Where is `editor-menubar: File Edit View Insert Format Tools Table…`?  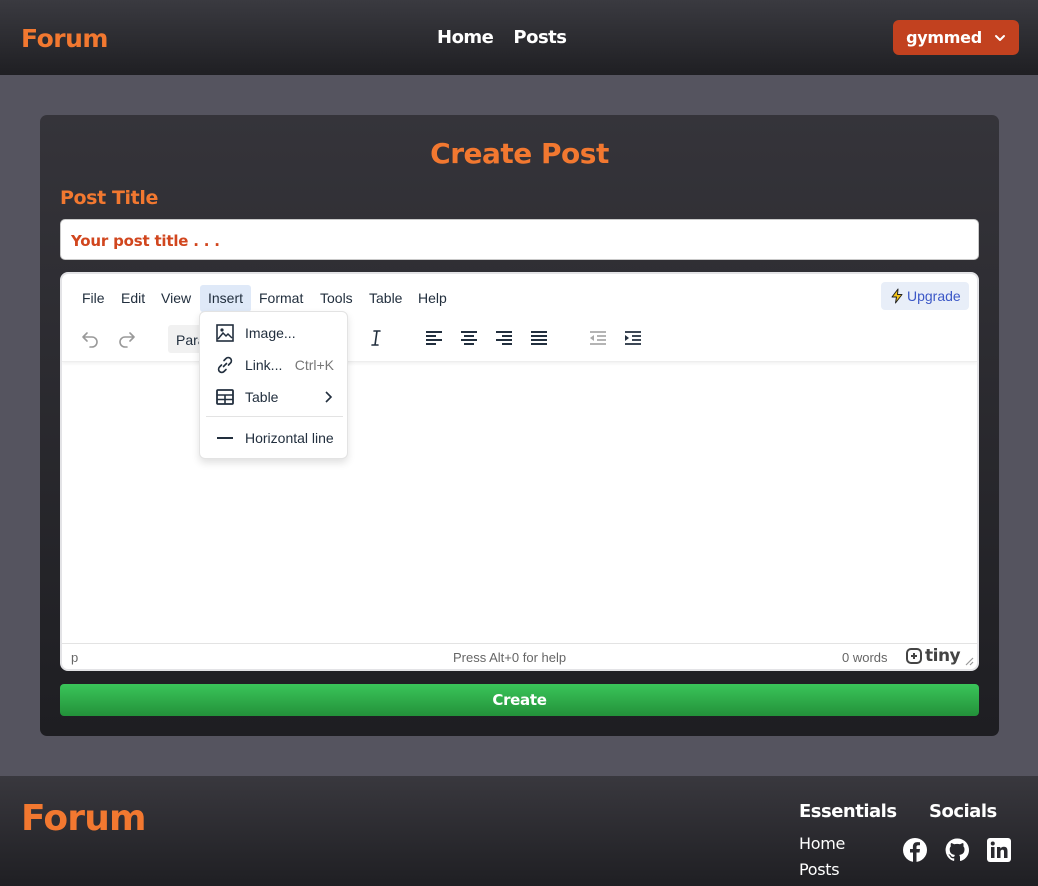
editor-menubar: File Edit View Insert Format Tools Table… is located at coordinates (519, 295).